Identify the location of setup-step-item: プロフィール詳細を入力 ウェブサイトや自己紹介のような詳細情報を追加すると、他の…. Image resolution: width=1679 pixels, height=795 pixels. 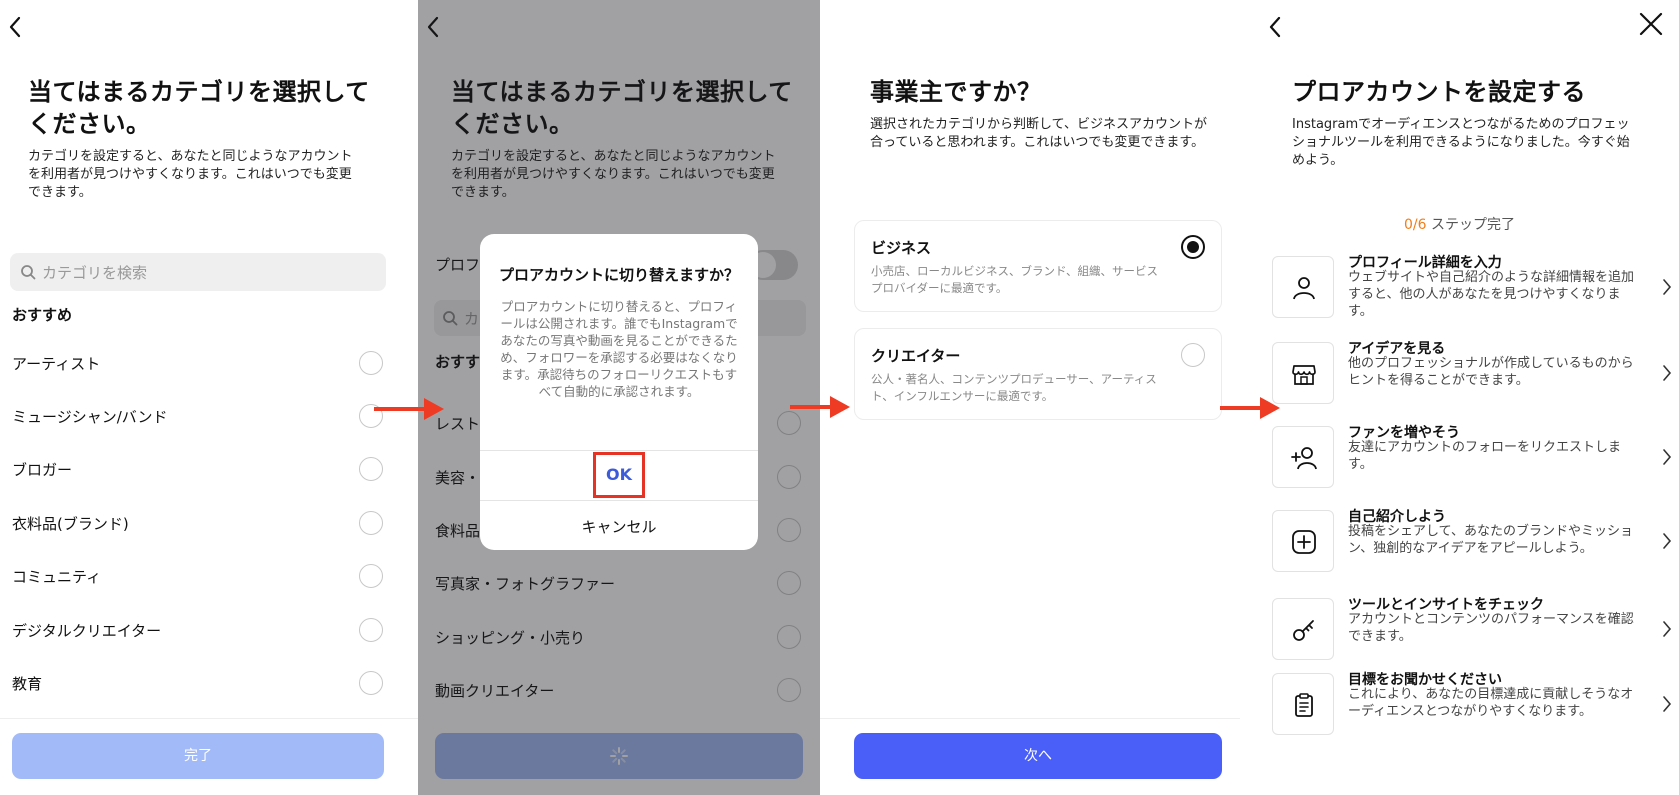
(1472, 288).